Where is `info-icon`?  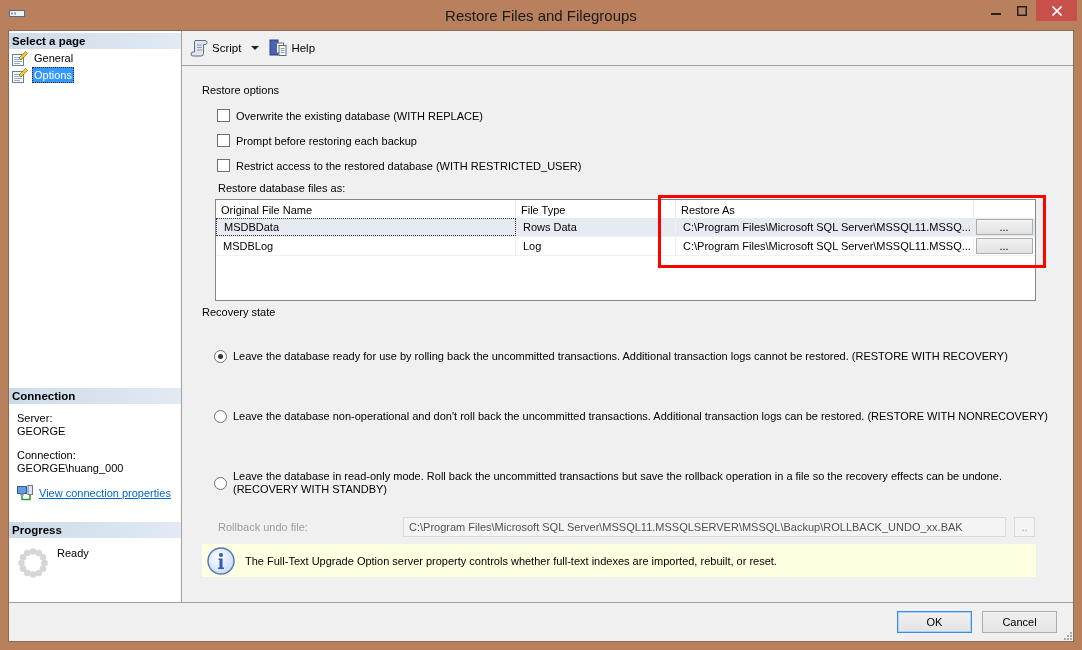 info-icon is located at coordinates (221, 560).